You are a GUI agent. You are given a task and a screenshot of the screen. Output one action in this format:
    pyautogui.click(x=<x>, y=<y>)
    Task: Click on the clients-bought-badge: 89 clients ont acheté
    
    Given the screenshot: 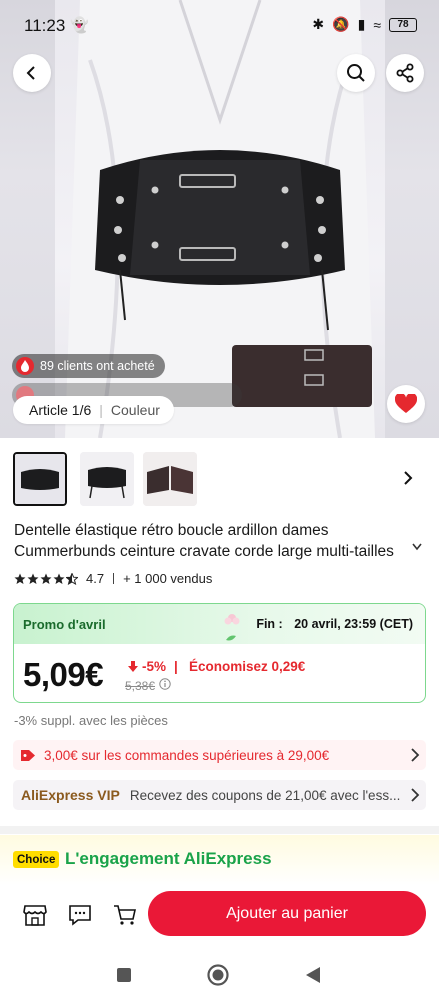 What is the action you would take?
    pyautogui.click(x=88, y=366)
    